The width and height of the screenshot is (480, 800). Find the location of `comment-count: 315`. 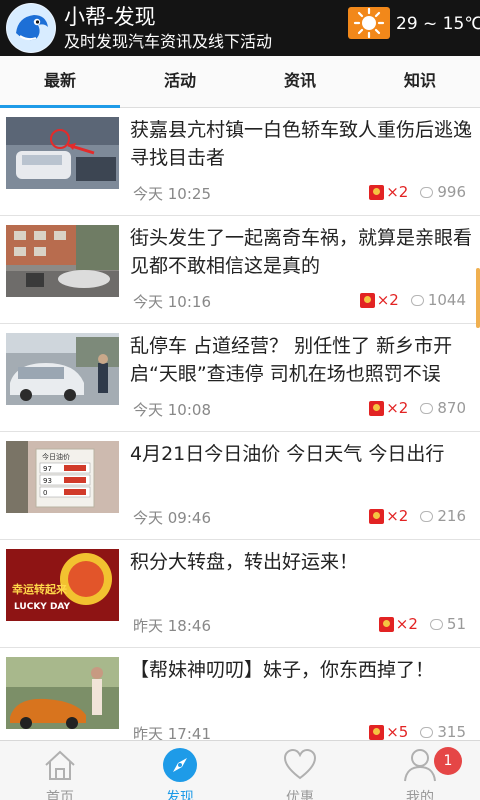

comment-count: 315 is located at coordinates (451, 731).